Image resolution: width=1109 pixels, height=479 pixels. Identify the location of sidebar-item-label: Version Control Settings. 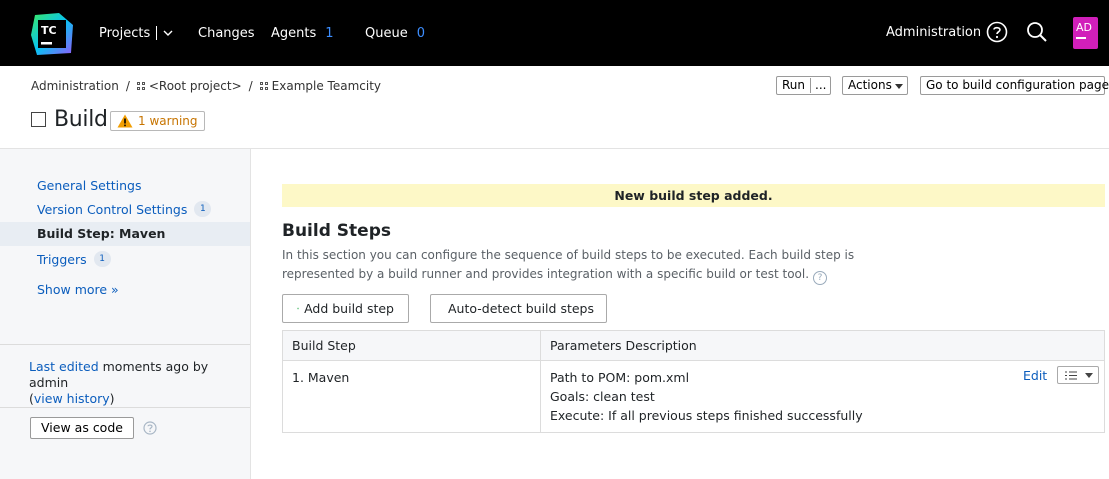
(112, 209).